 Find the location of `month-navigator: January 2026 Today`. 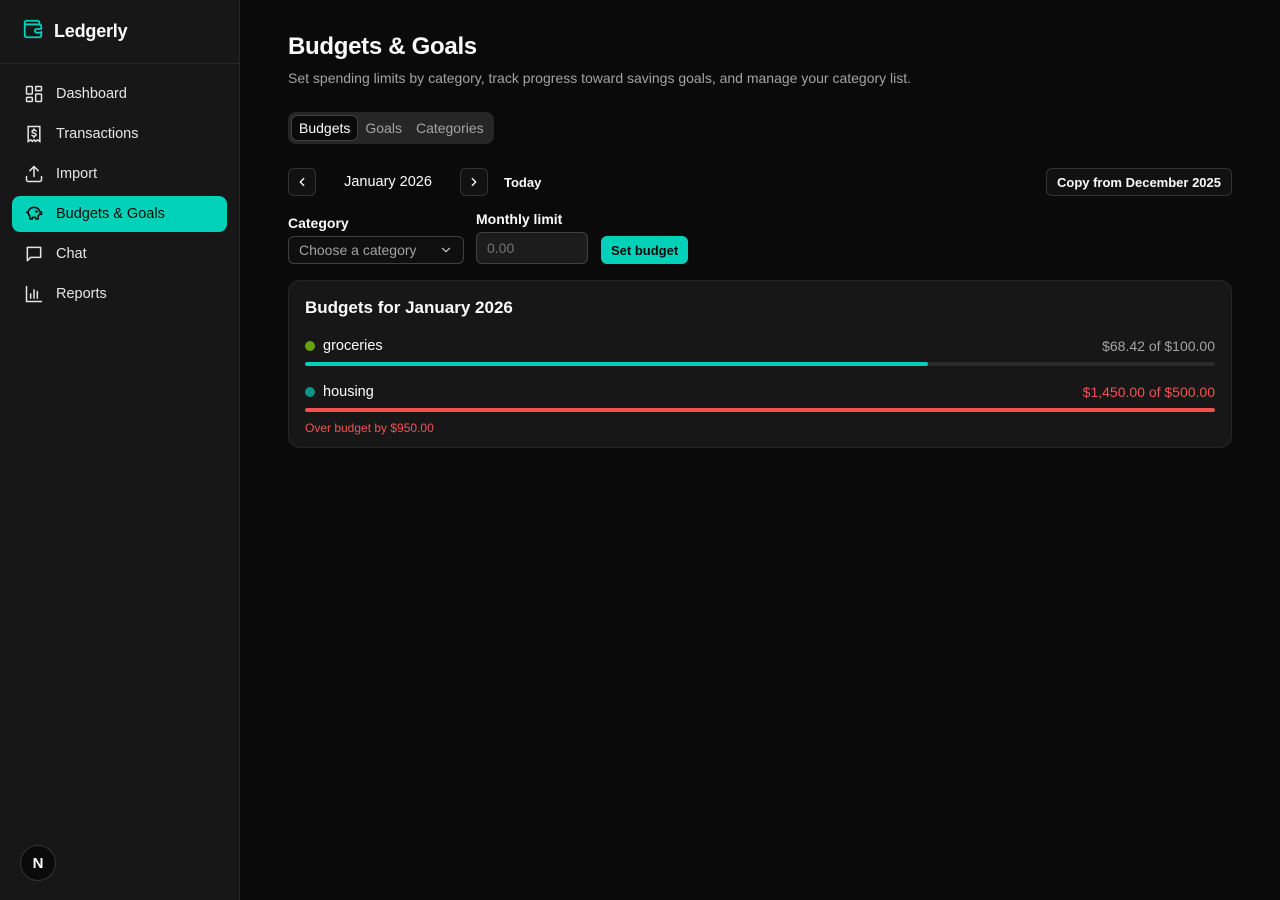

month-navigator: January 2026 Today is located at coordinates (417, 182).